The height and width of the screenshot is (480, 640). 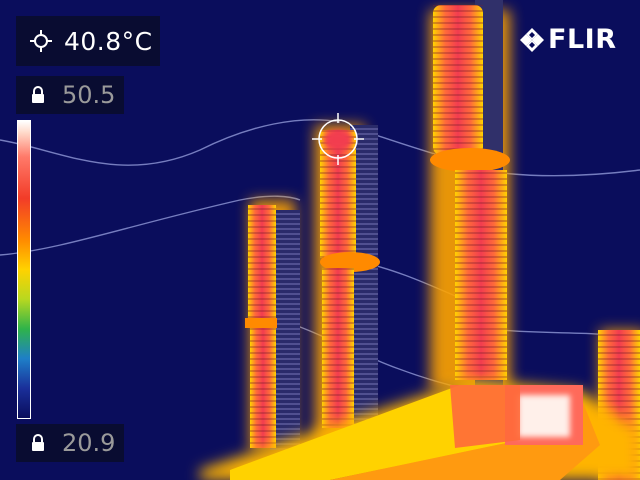 What do you see at coordinates (89, 95) in the screenshot?
I see `scale-max-value: 50.5` at bounding box center [89, 95].